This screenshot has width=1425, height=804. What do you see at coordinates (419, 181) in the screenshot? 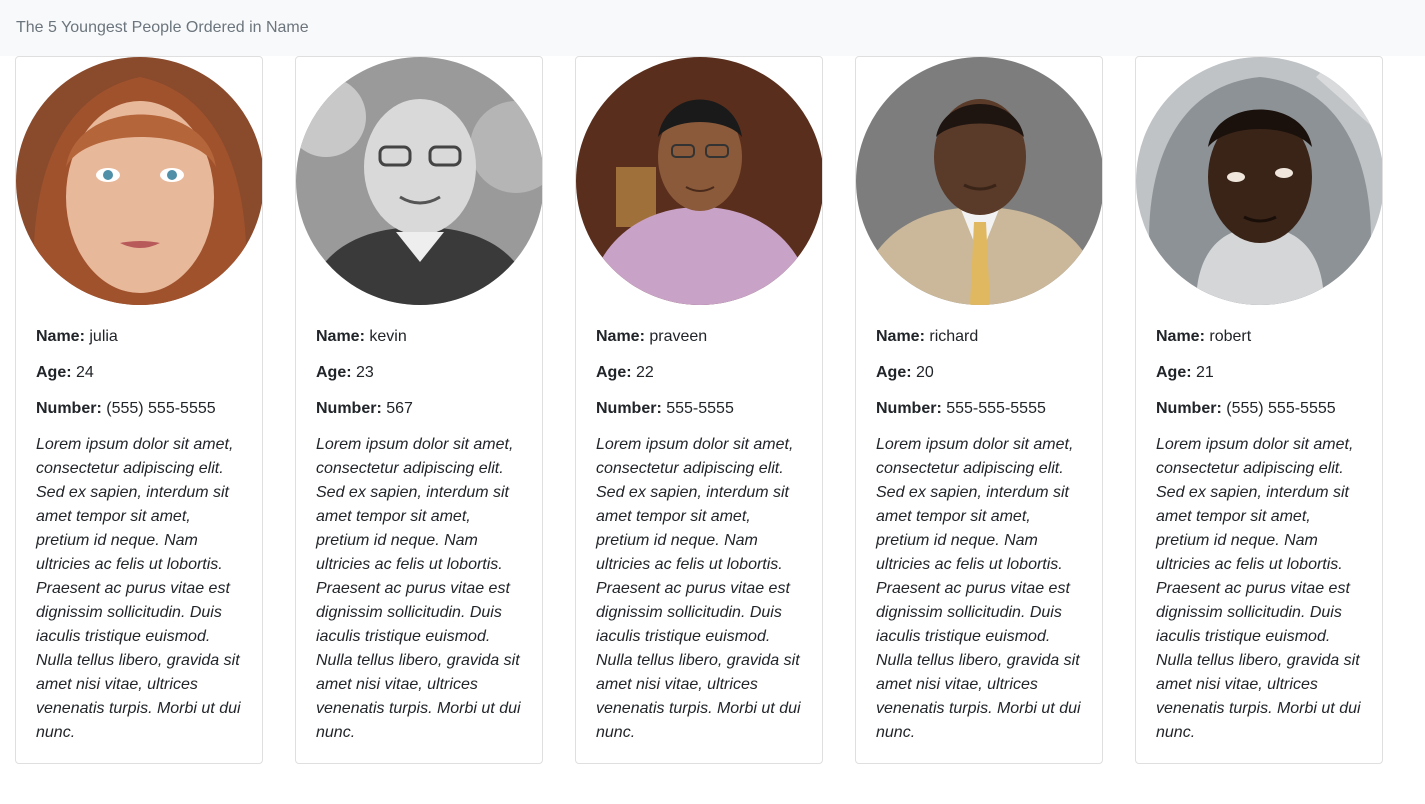
I see `avatar-kevin` at bounding box center [419, 181].